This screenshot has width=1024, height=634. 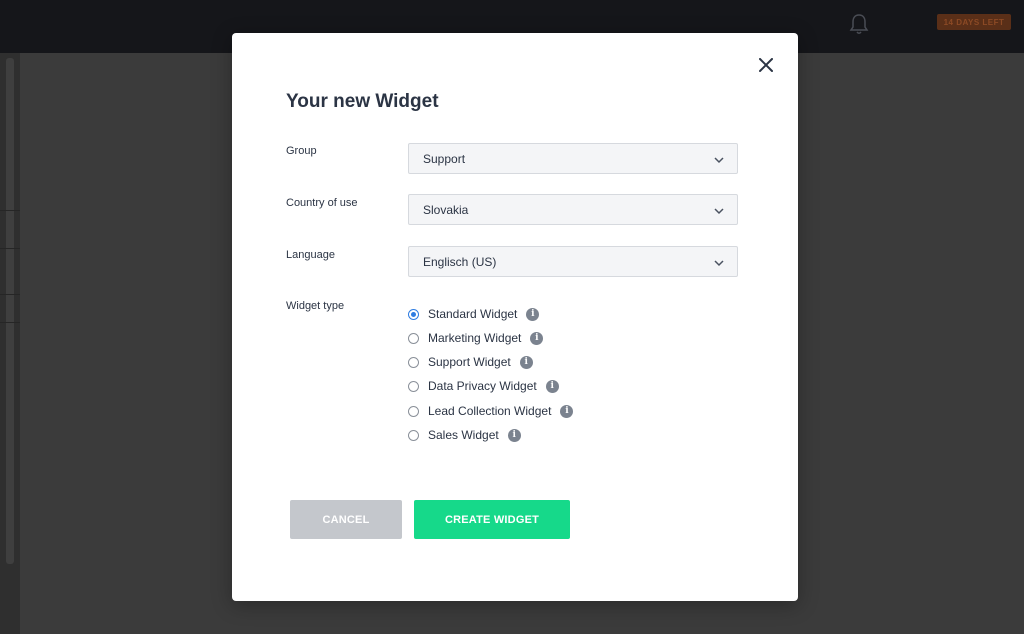 I want to click on radio-label: Sales Widget, so click(x=463, y=435).